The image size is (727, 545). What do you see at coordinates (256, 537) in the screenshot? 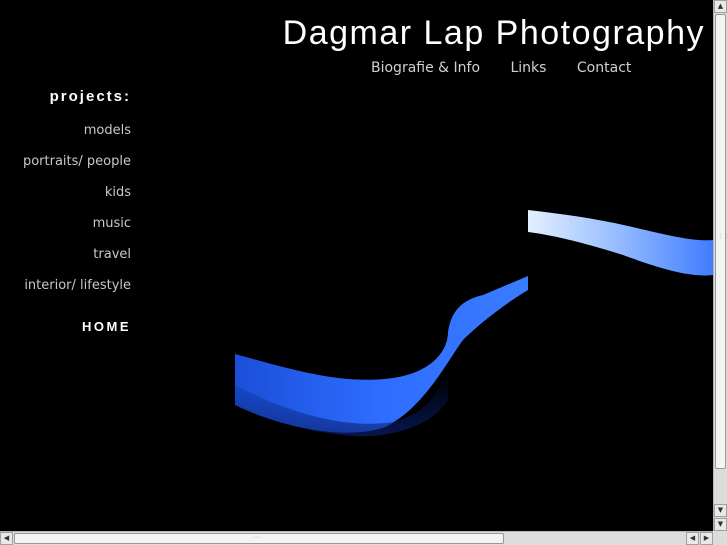
I see `horizontal-grip-icon: ⋯` at bounding box center [256, 537].